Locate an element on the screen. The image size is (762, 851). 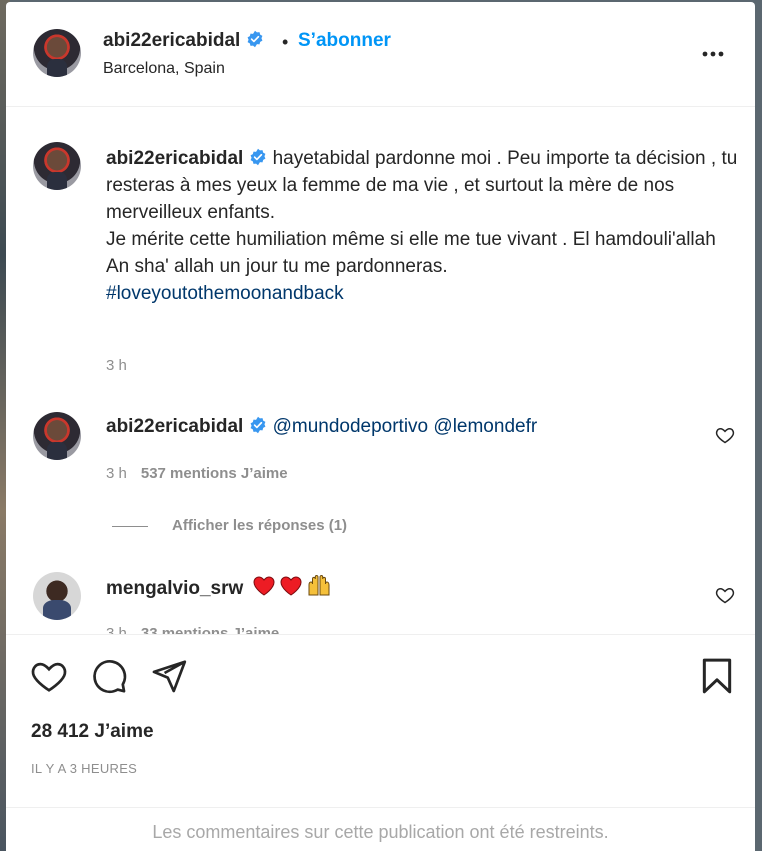
comment-likes-count: 33 mentions J’aime is located at coordinates (210, 629).